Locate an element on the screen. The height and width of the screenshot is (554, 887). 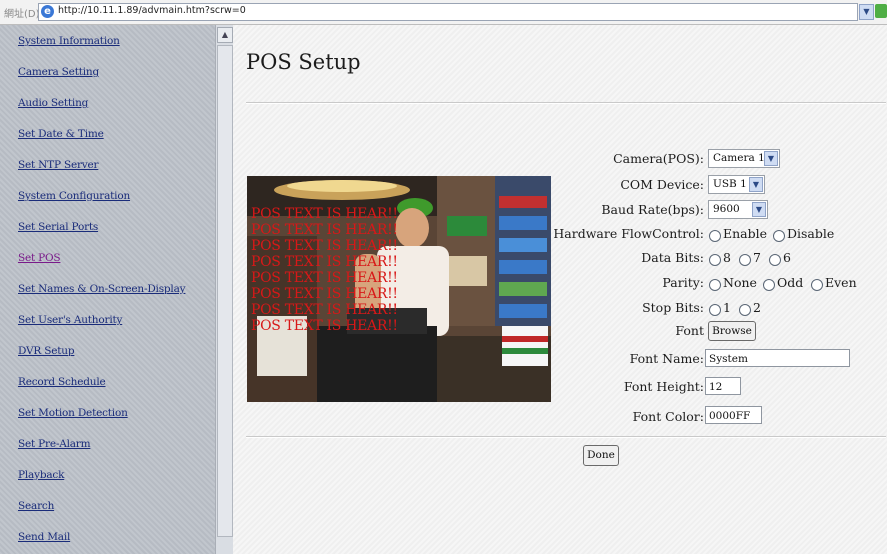
com-device-select: USB 1 ▼ is located at coordinates (736, 184).